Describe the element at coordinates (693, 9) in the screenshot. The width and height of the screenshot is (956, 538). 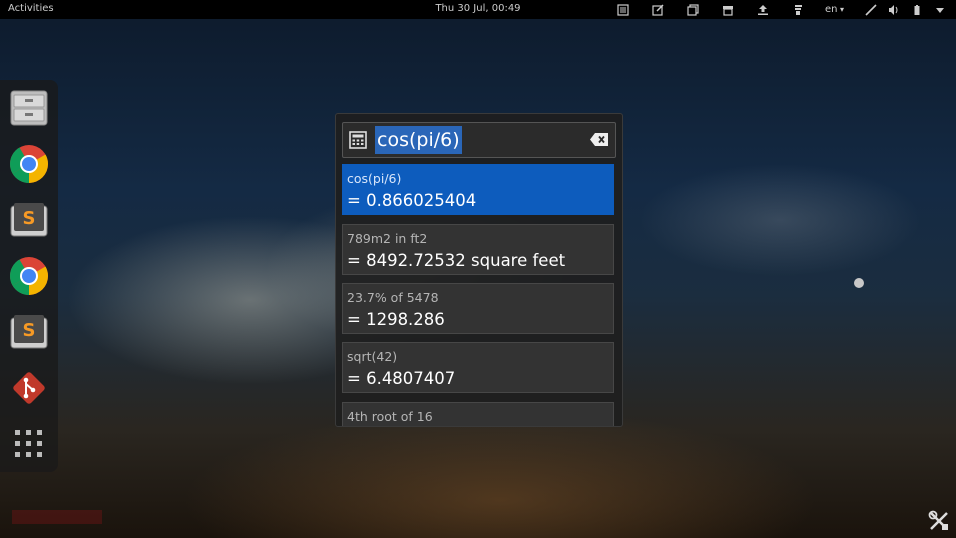
I see `copy-icon` at that location.